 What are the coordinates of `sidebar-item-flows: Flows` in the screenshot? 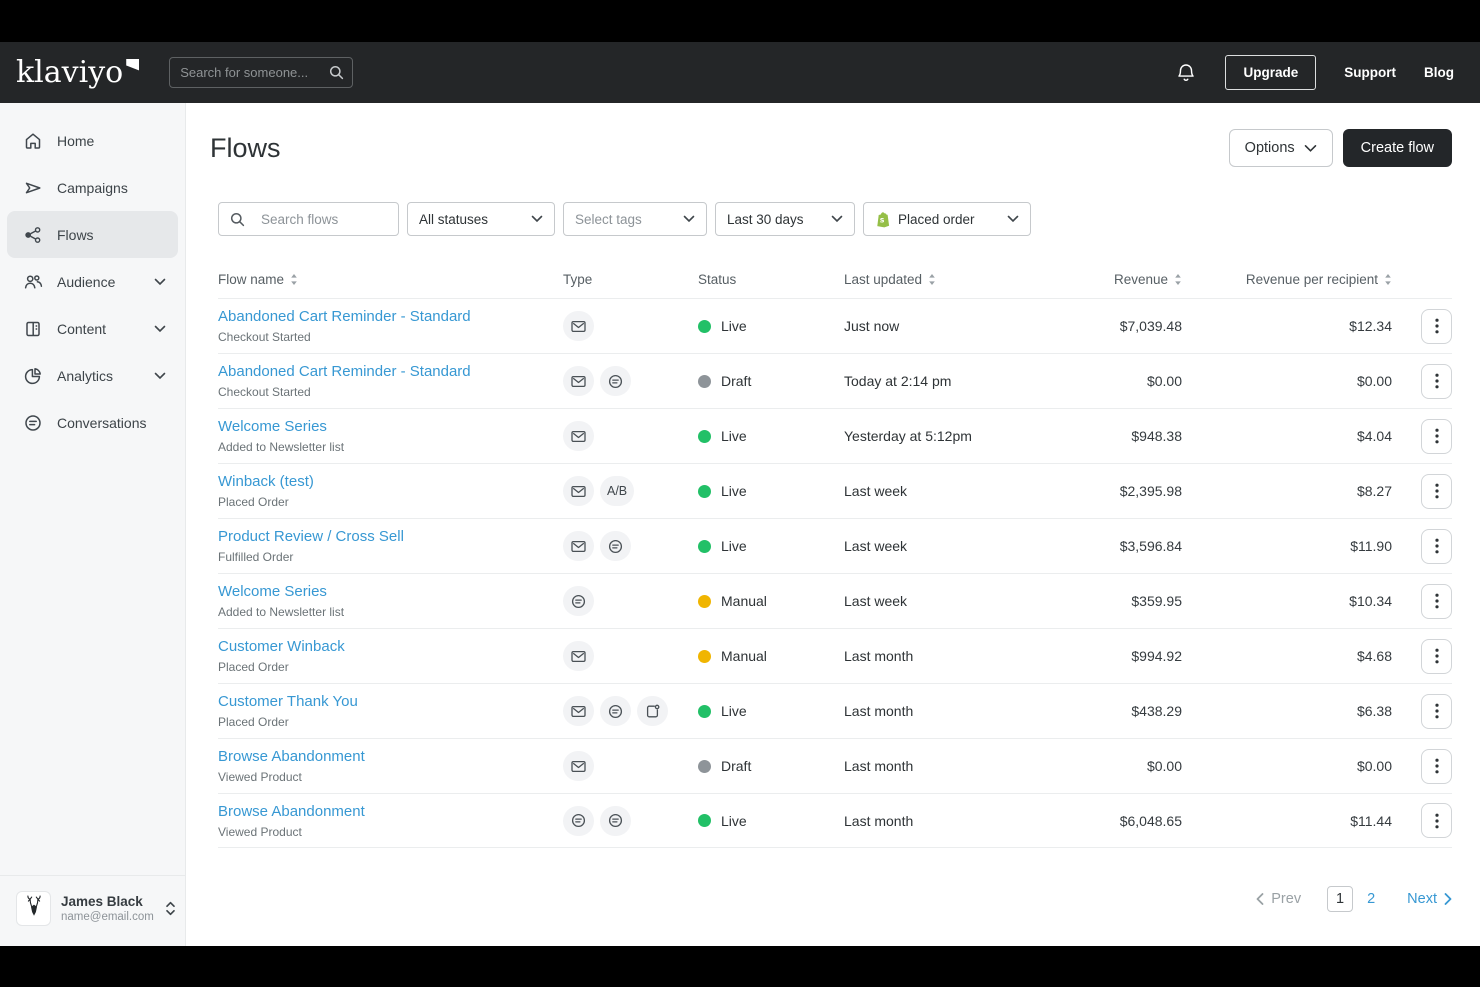 It's located at (92, 234).